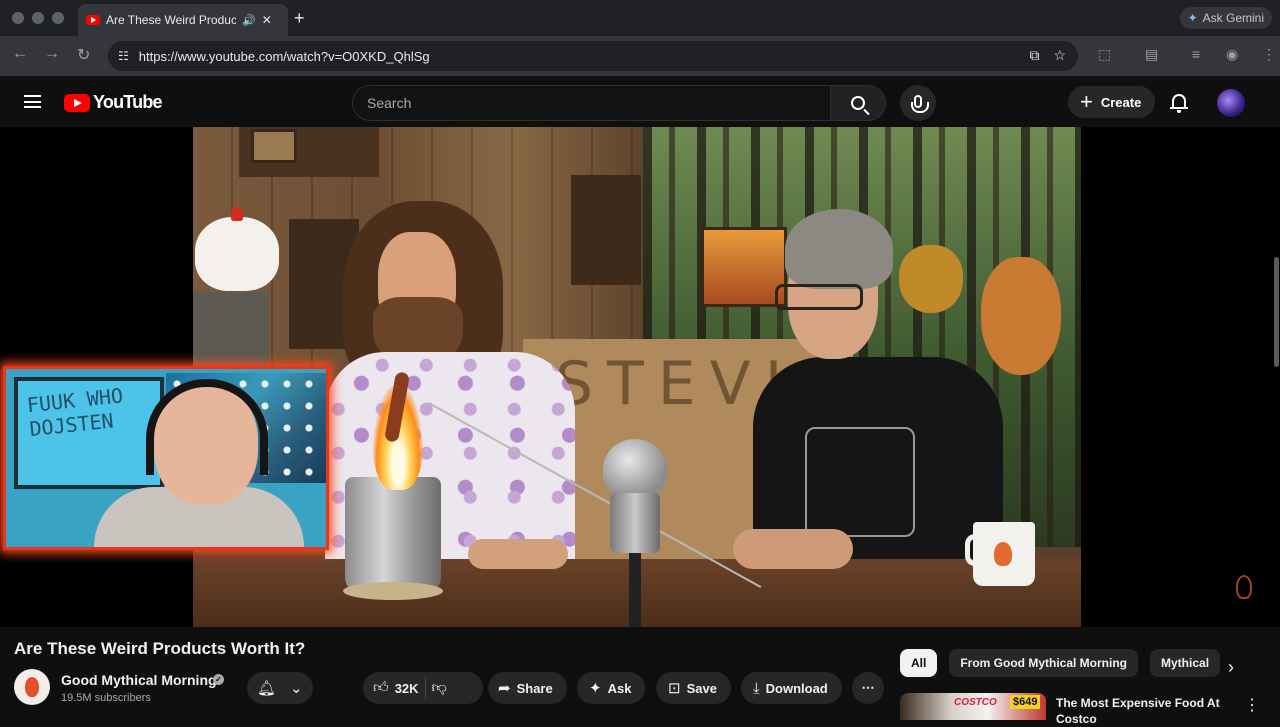 Image resolution: width=1280 pixels, height=727 pixels. I want to click on extensions-icon: ⬚, so click(1104, 54).